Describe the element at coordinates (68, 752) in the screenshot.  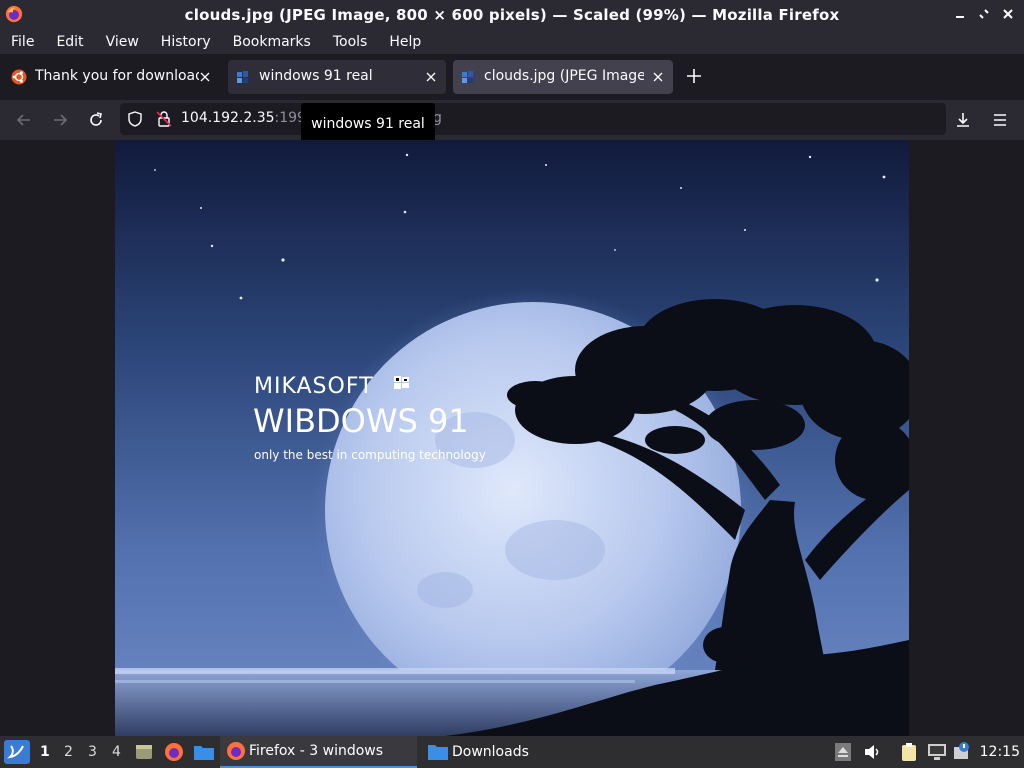
I see `workspace-2: 2` at that location.